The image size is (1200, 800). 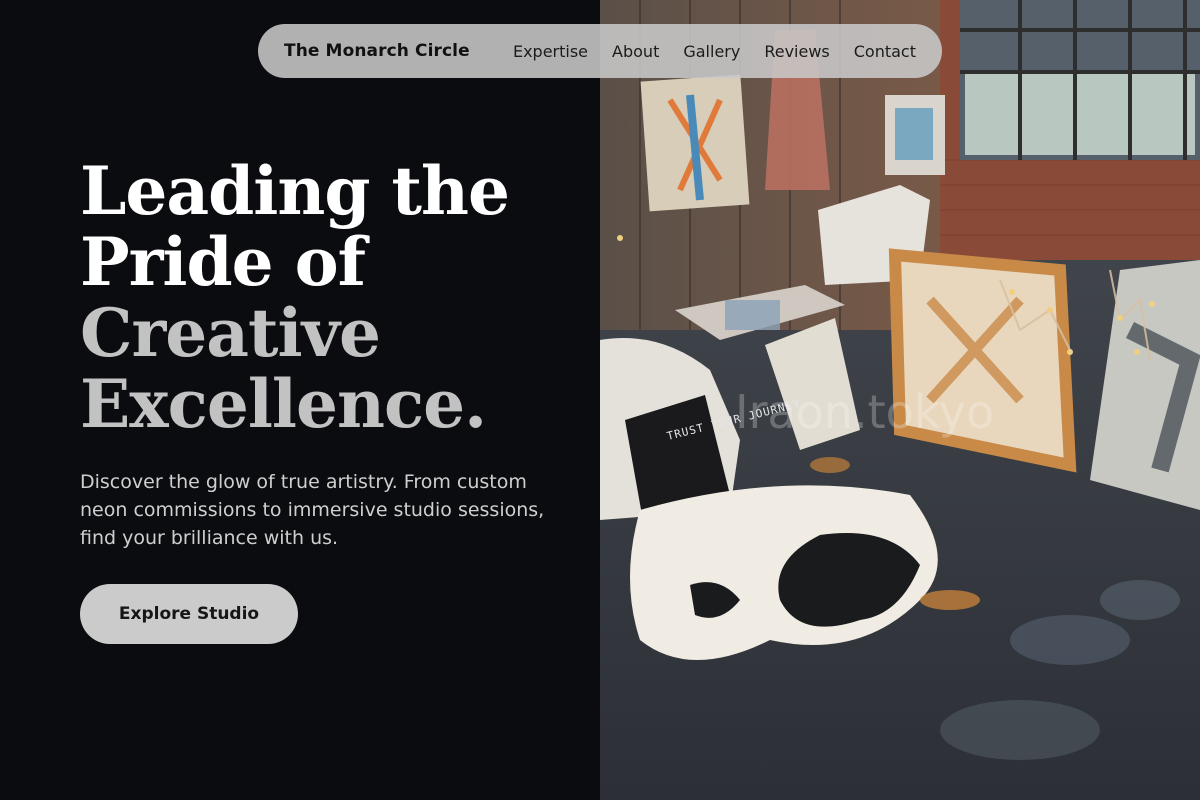 I want to click on watermark-text: Iraon.tokyo, so click(x=864, y=412).